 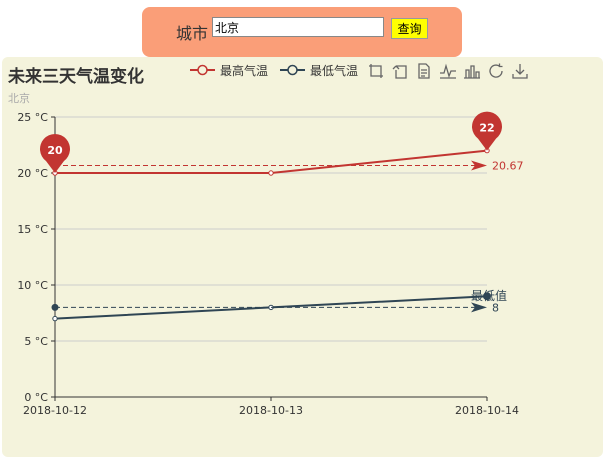 I want to click on series-line, so click(x=271, y=161).